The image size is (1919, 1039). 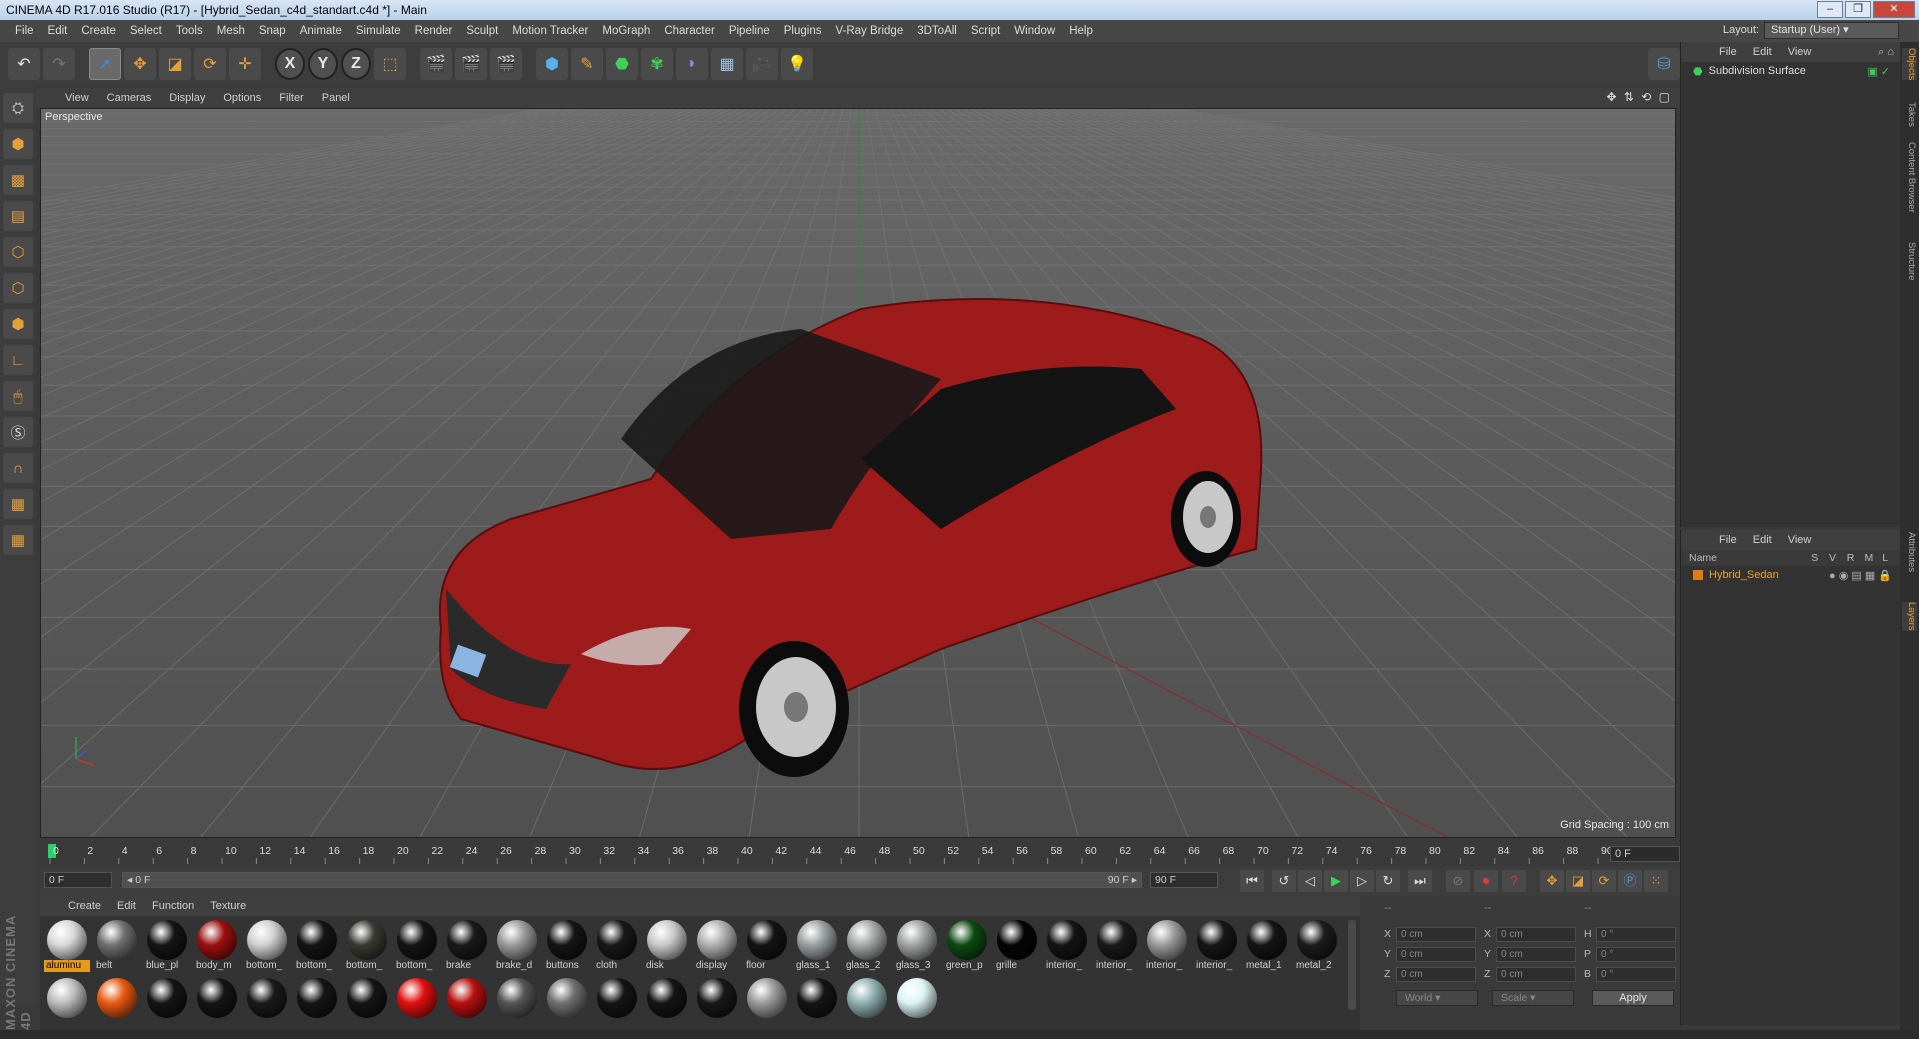 What do you see at coordinates (18, 324) in the screenshot?
I see `polygons-mode-button: ⬢` at bounding box center [18, 324].